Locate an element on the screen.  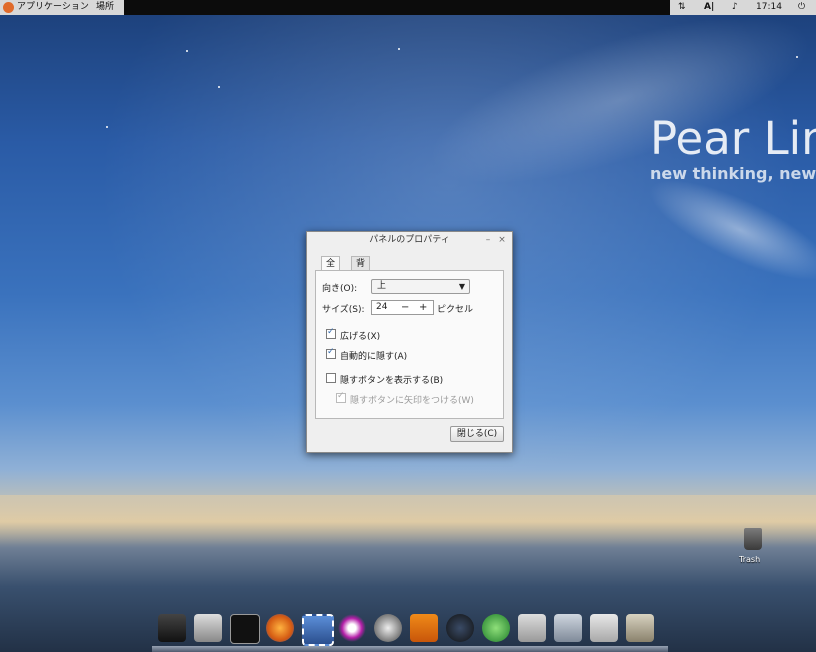
tab-background: 背景 is located at coordinates (361, 269).